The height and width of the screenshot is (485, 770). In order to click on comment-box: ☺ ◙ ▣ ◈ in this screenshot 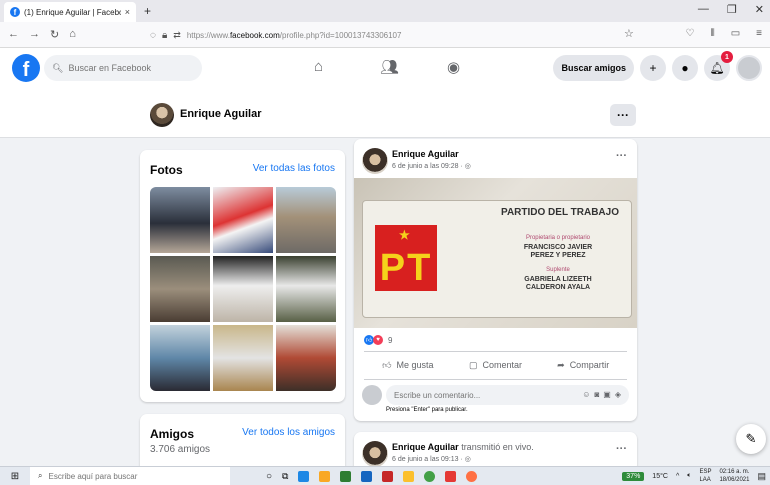, I will do `click(507, 395)`.